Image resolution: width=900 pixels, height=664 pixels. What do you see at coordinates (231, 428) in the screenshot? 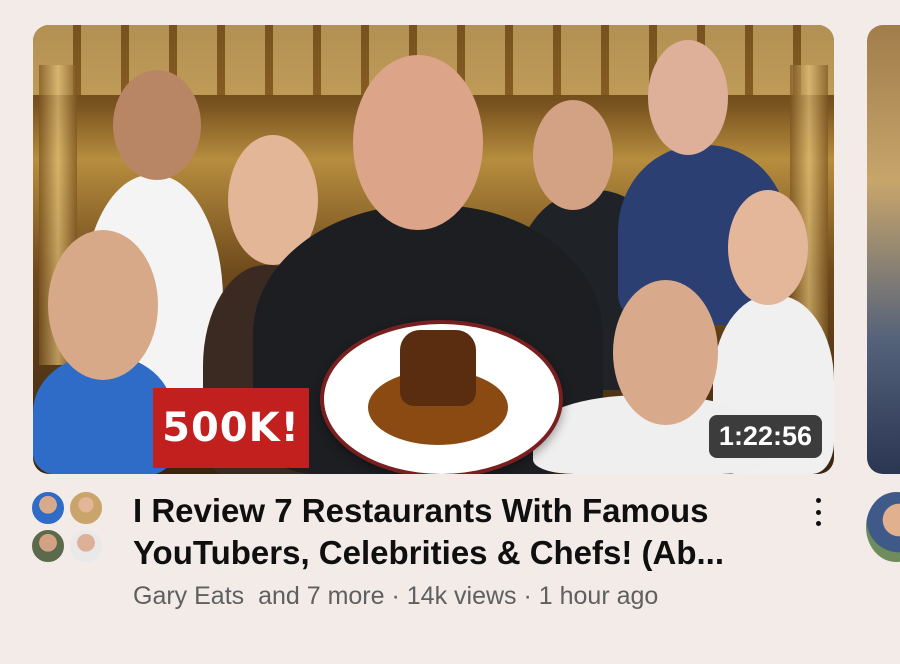
I see `thumbnail-badge: 500K!` at bounding box center [231, 428].